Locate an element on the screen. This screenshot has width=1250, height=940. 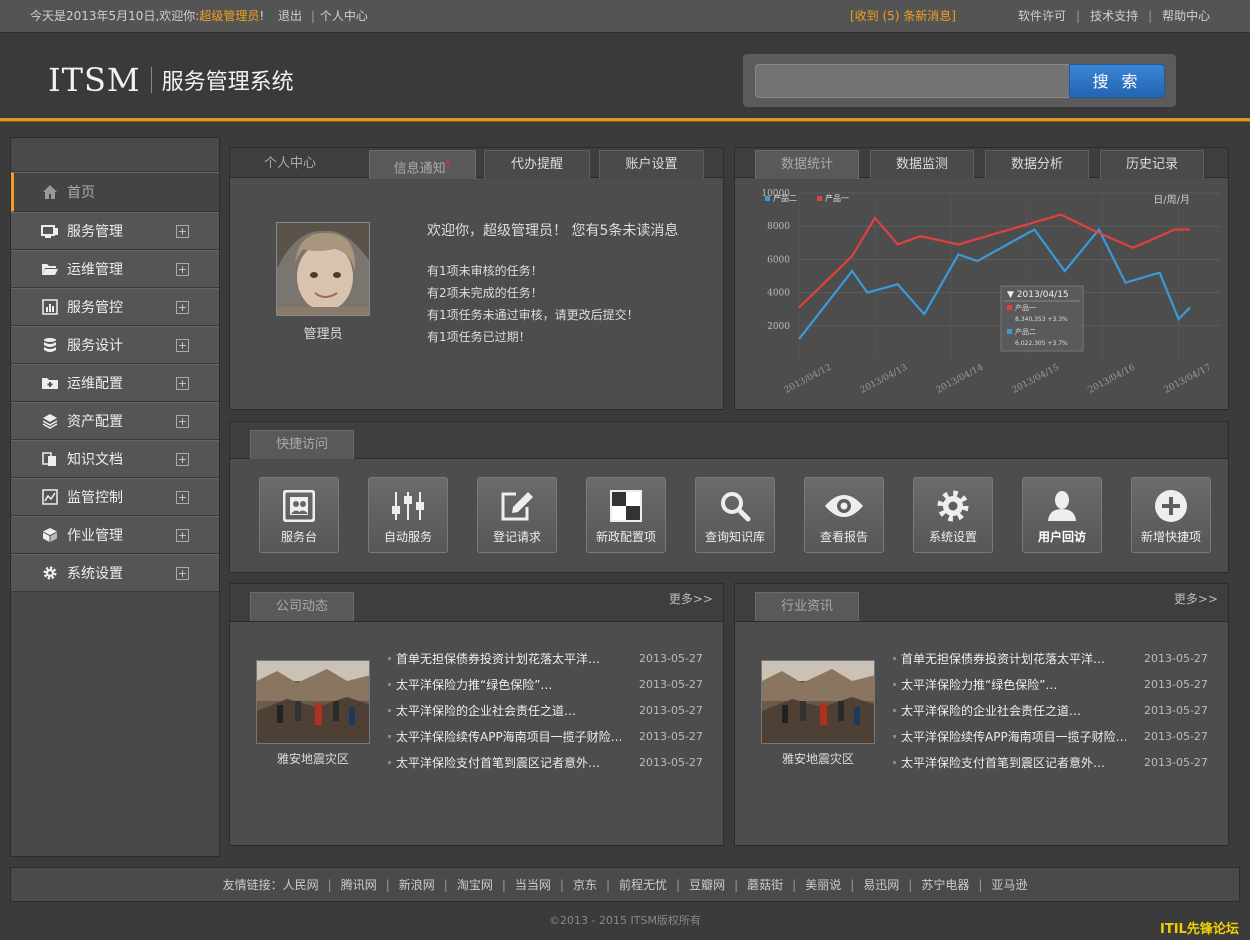
friend-link: 易迅网 is located at coordinates (881, 885).